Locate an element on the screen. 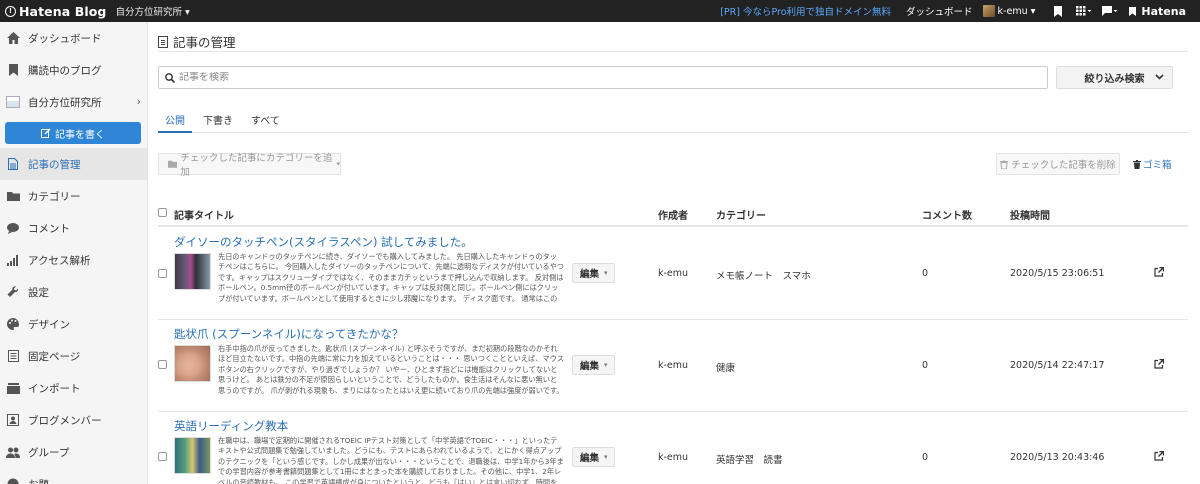 The width and height of the screenshot is (1200, 484). search-box is located at coordinates (603, 77).